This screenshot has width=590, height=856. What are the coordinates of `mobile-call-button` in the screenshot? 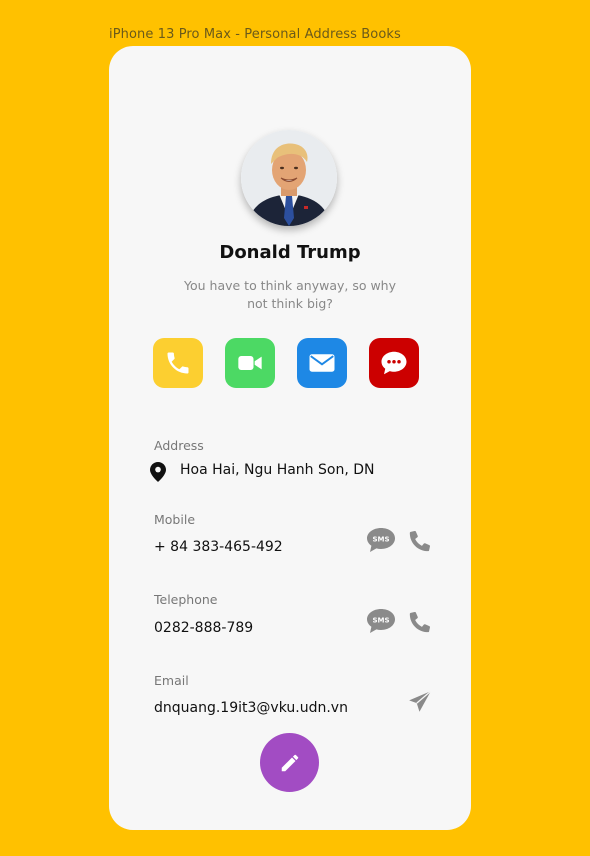 It's located at (420, 541).